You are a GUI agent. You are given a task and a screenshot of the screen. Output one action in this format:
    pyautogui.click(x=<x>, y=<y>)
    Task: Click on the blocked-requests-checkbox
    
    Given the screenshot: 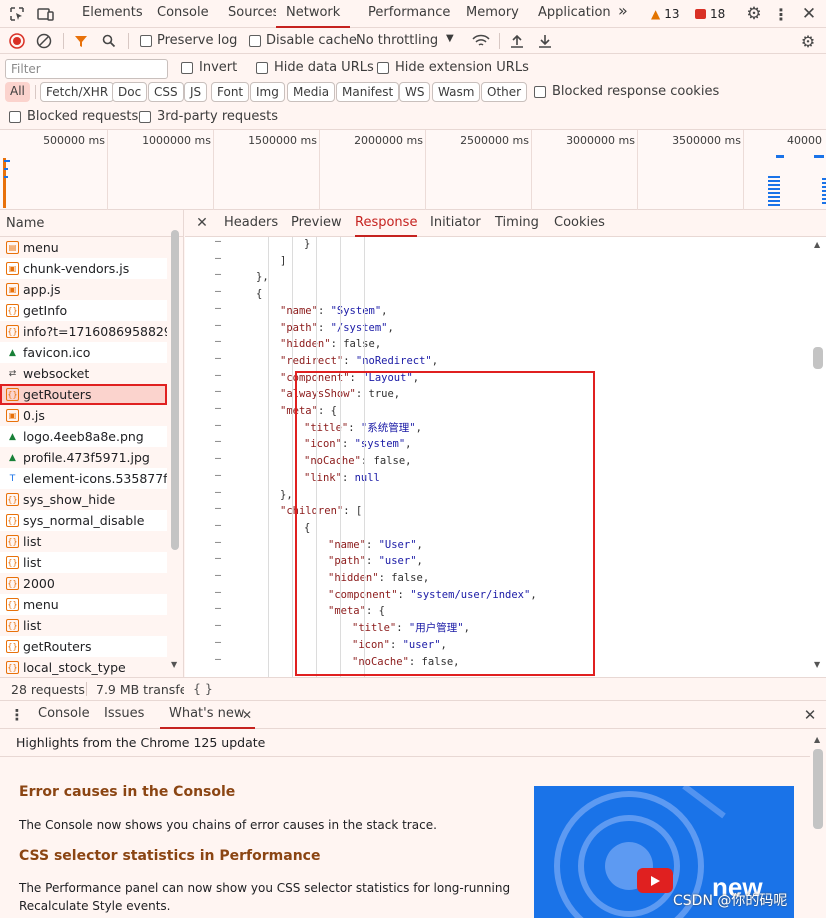 What is the action you would take?
    pyautogui.click(x=15, y=117)
    